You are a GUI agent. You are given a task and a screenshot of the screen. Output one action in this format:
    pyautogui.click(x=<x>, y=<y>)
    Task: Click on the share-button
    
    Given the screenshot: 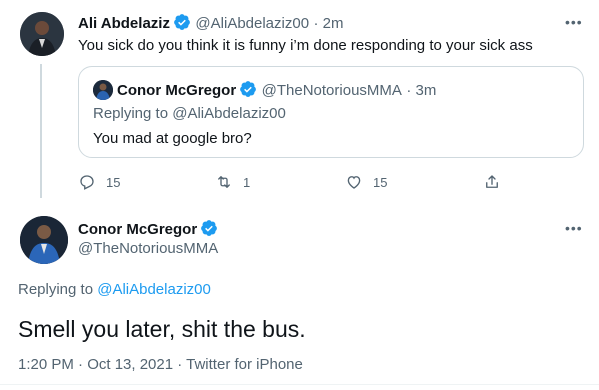 What is the action you would take?
    pyautogui.click(x=492, y=182)
    